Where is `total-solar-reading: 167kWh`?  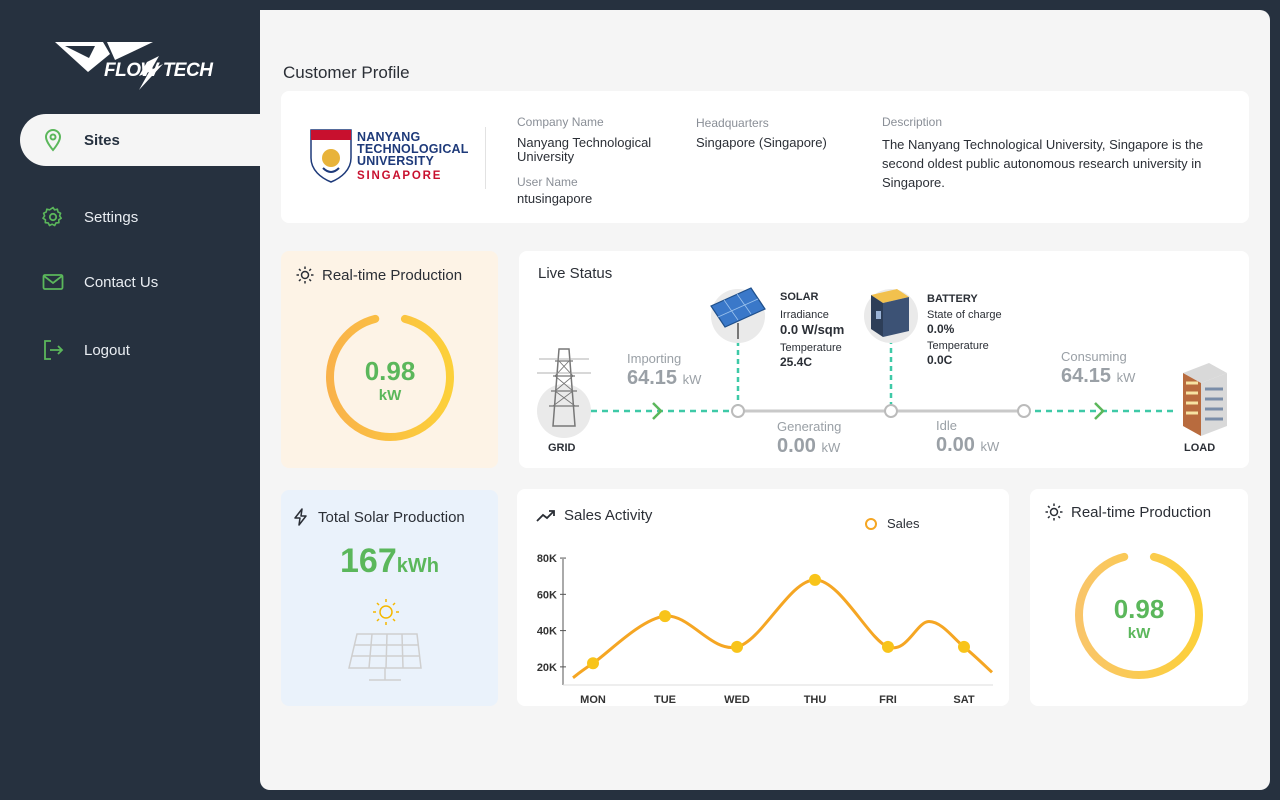 total-solar-reading: 167kWh is located at coordinates (389, 561).